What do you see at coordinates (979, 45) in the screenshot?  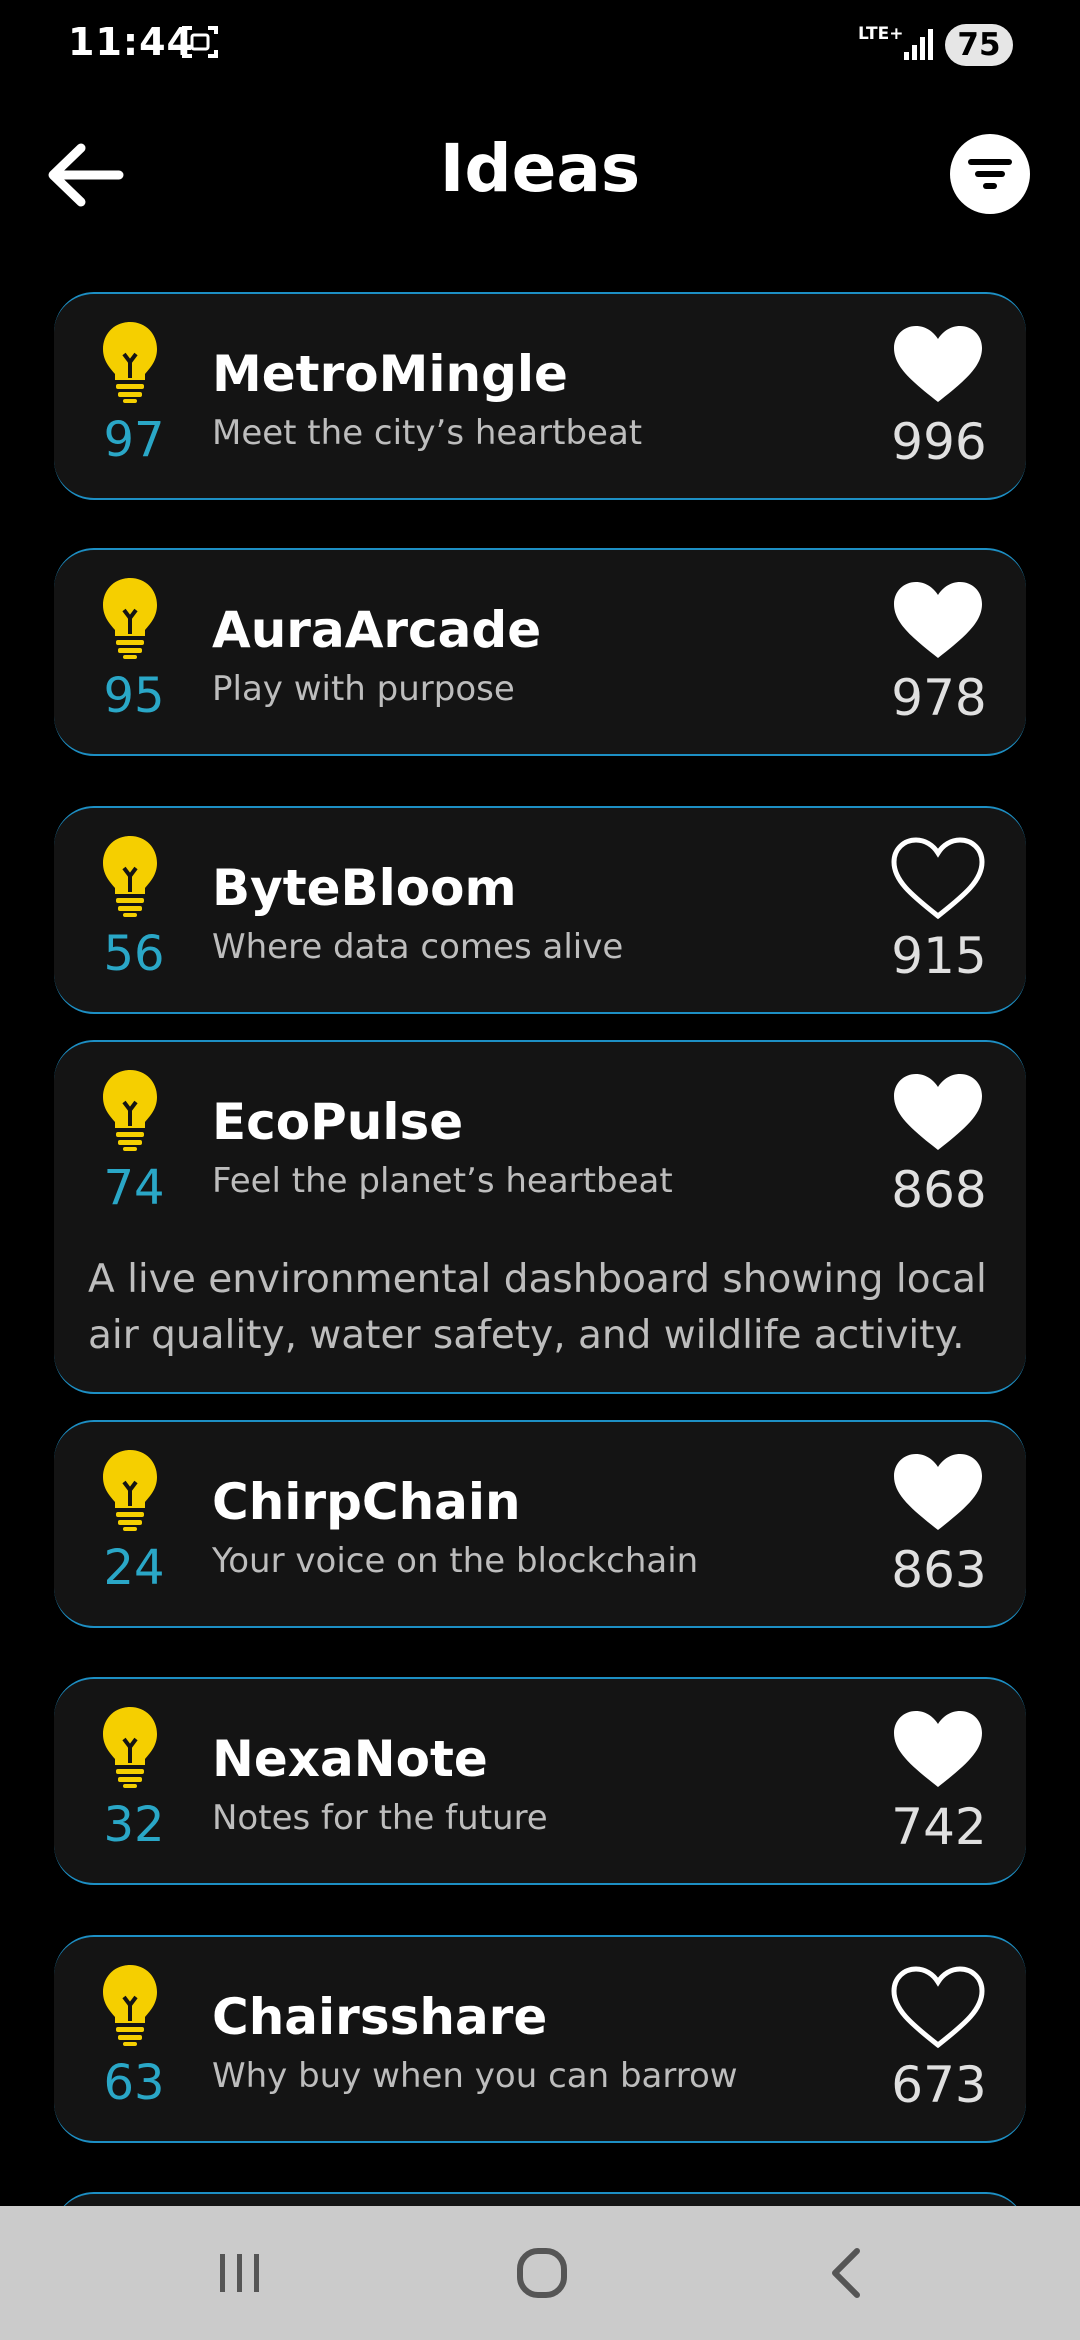 I see `battery-indicator: 75` at bounding box center [979, 45].